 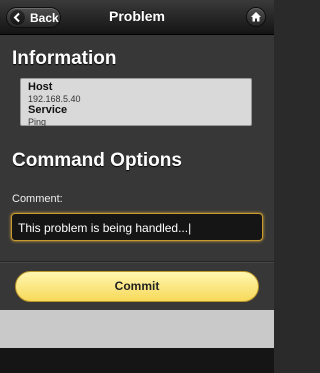 I want to click on comment-field-value: This problem is being handled...|, so click(x=105, y=228).